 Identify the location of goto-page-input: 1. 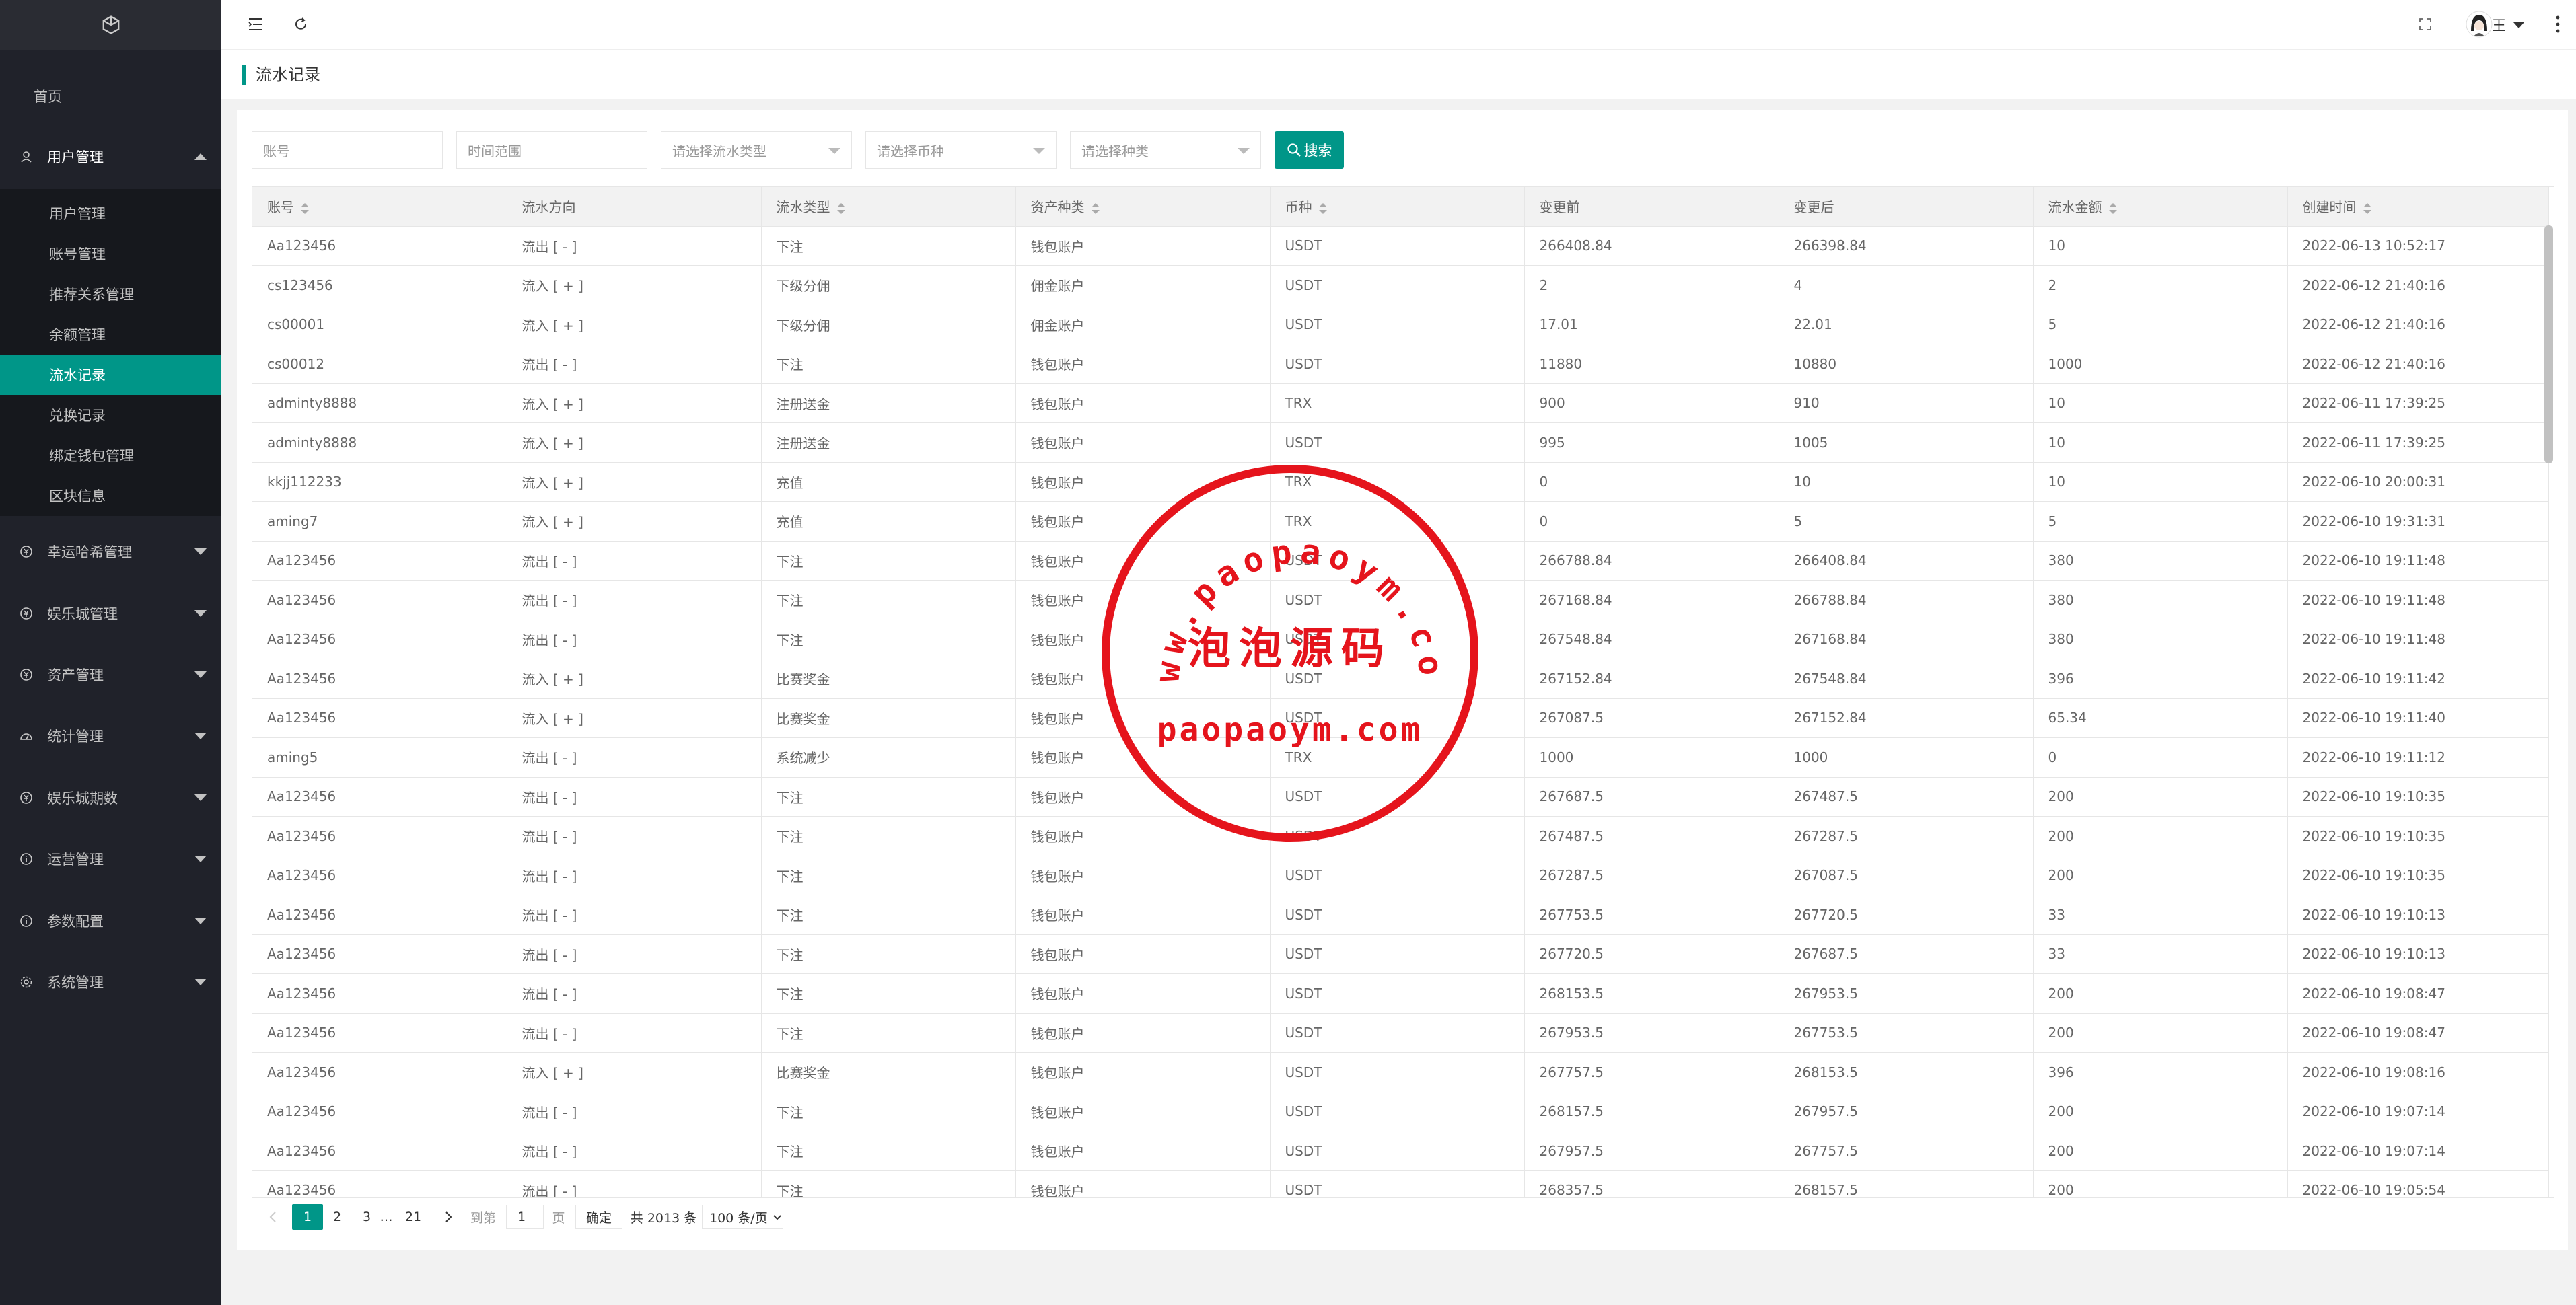
(525, 1217).